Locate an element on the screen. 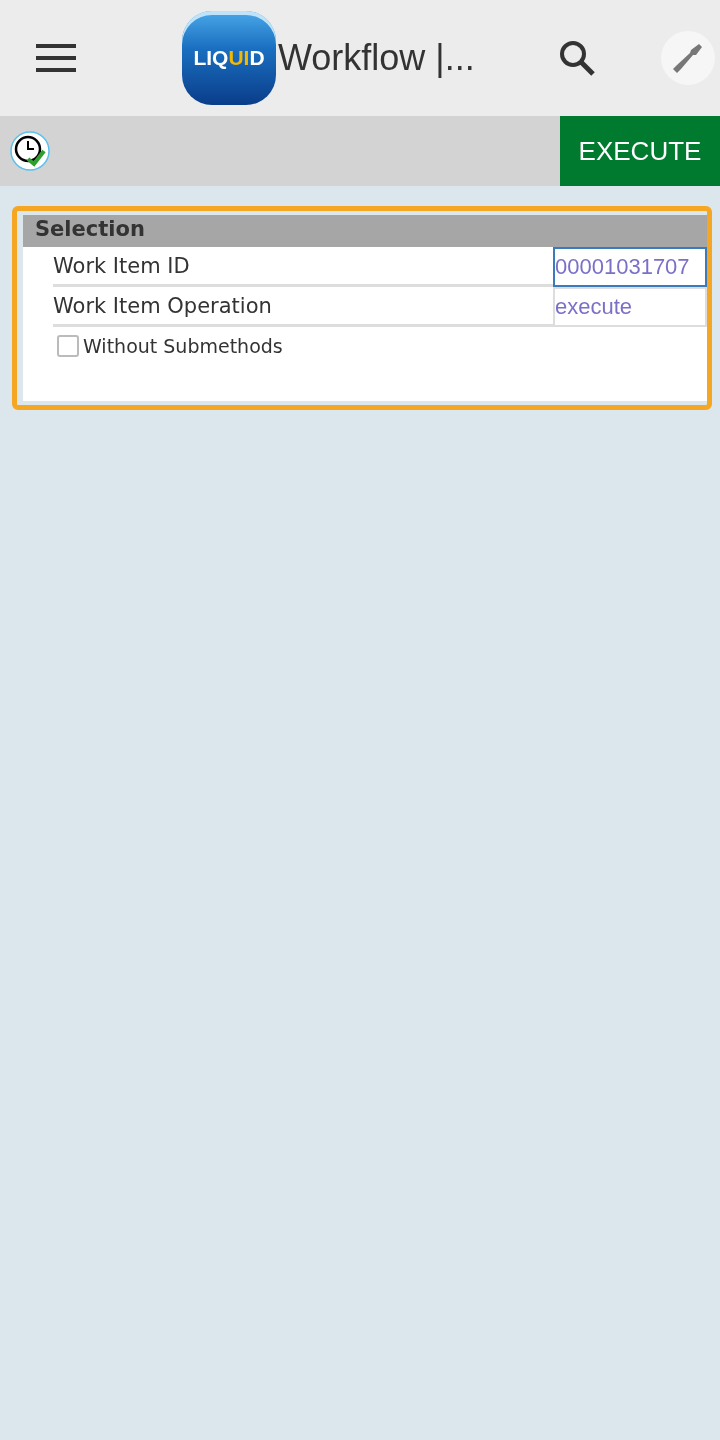 Image resolution: width=720 pixels, height=1440 pixels. execute-button: EXECUTE is located at coordinates (640, 151).